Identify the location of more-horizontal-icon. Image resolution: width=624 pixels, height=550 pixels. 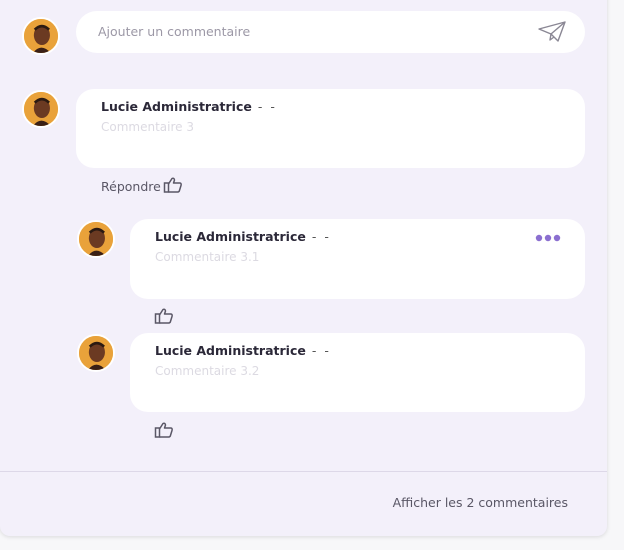
(548, 238).